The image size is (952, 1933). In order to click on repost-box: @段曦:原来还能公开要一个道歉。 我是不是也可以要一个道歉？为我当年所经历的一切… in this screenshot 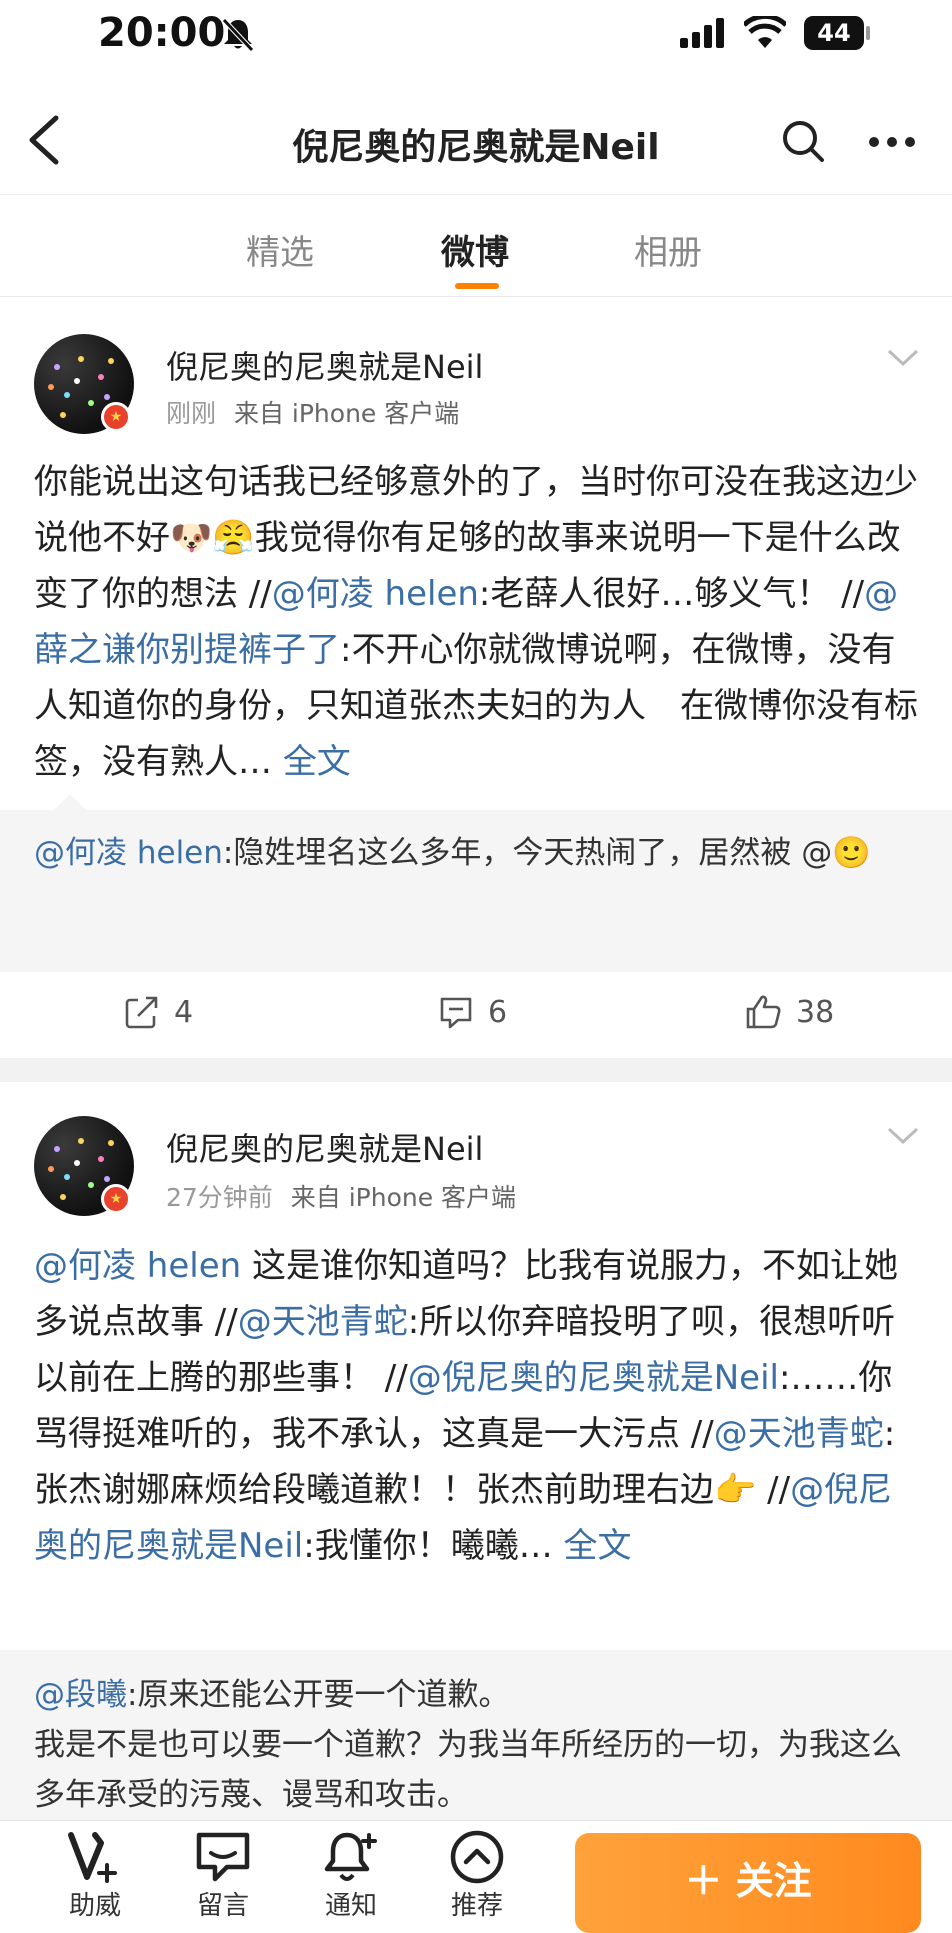, I will do `click(476, 1735)`.